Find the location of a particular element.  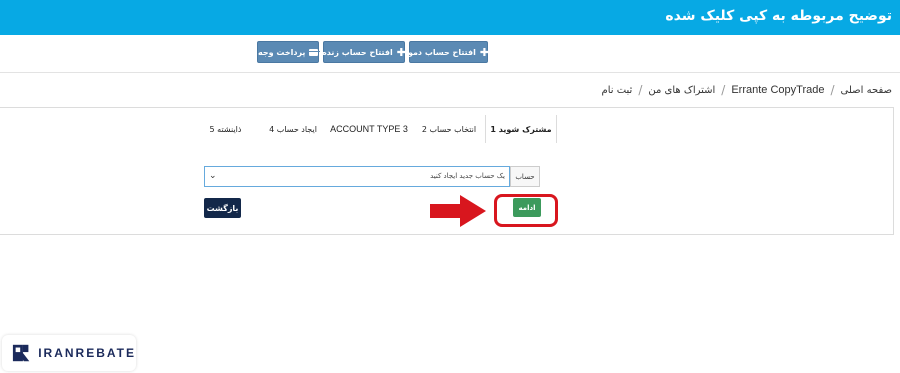

account-select: یک حساب جدید ایجاد کنید ⌄ is located at coordinates (357, 176).